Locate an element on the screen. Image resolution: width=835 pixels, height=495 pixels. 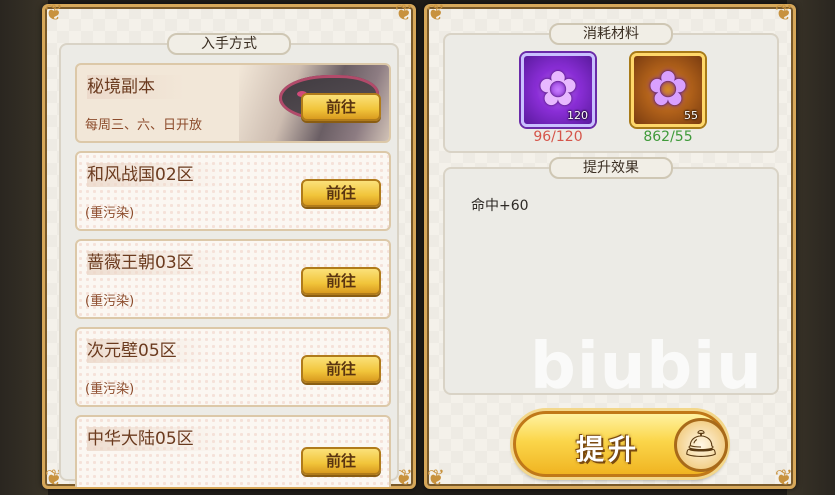
material-count: 96/120 is located at coordinates (558, 137).